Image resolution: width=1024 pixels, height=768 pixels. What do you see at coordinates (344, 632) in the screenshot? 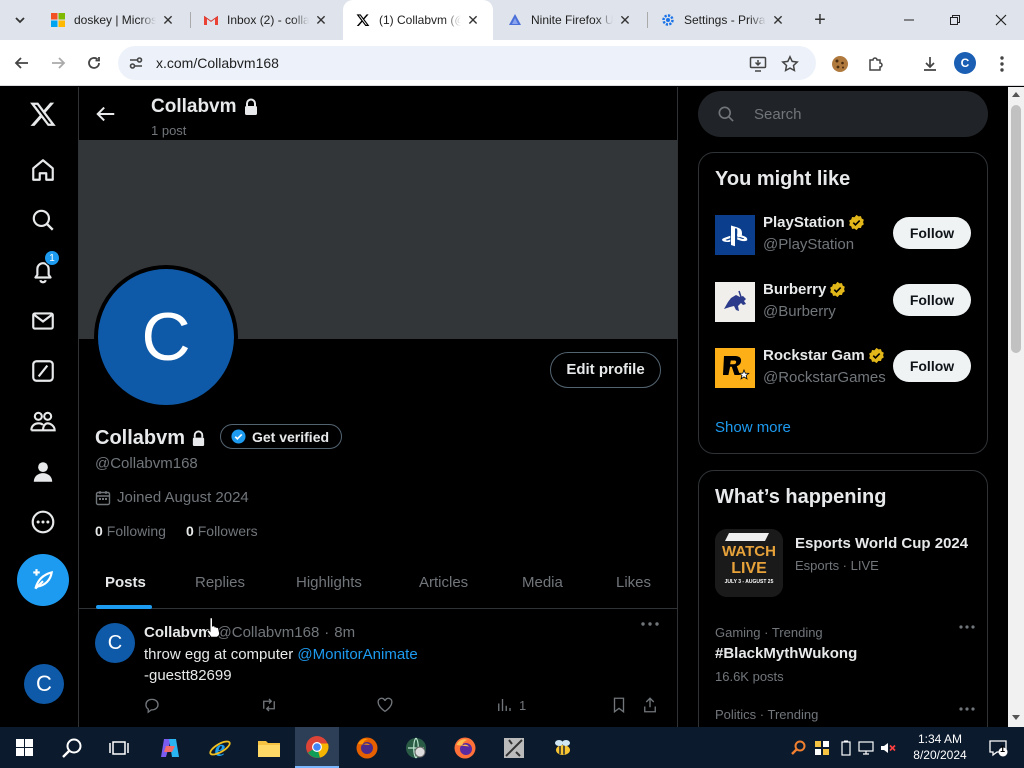
I see `post-time: 8m` at bounding box center [344, 632].